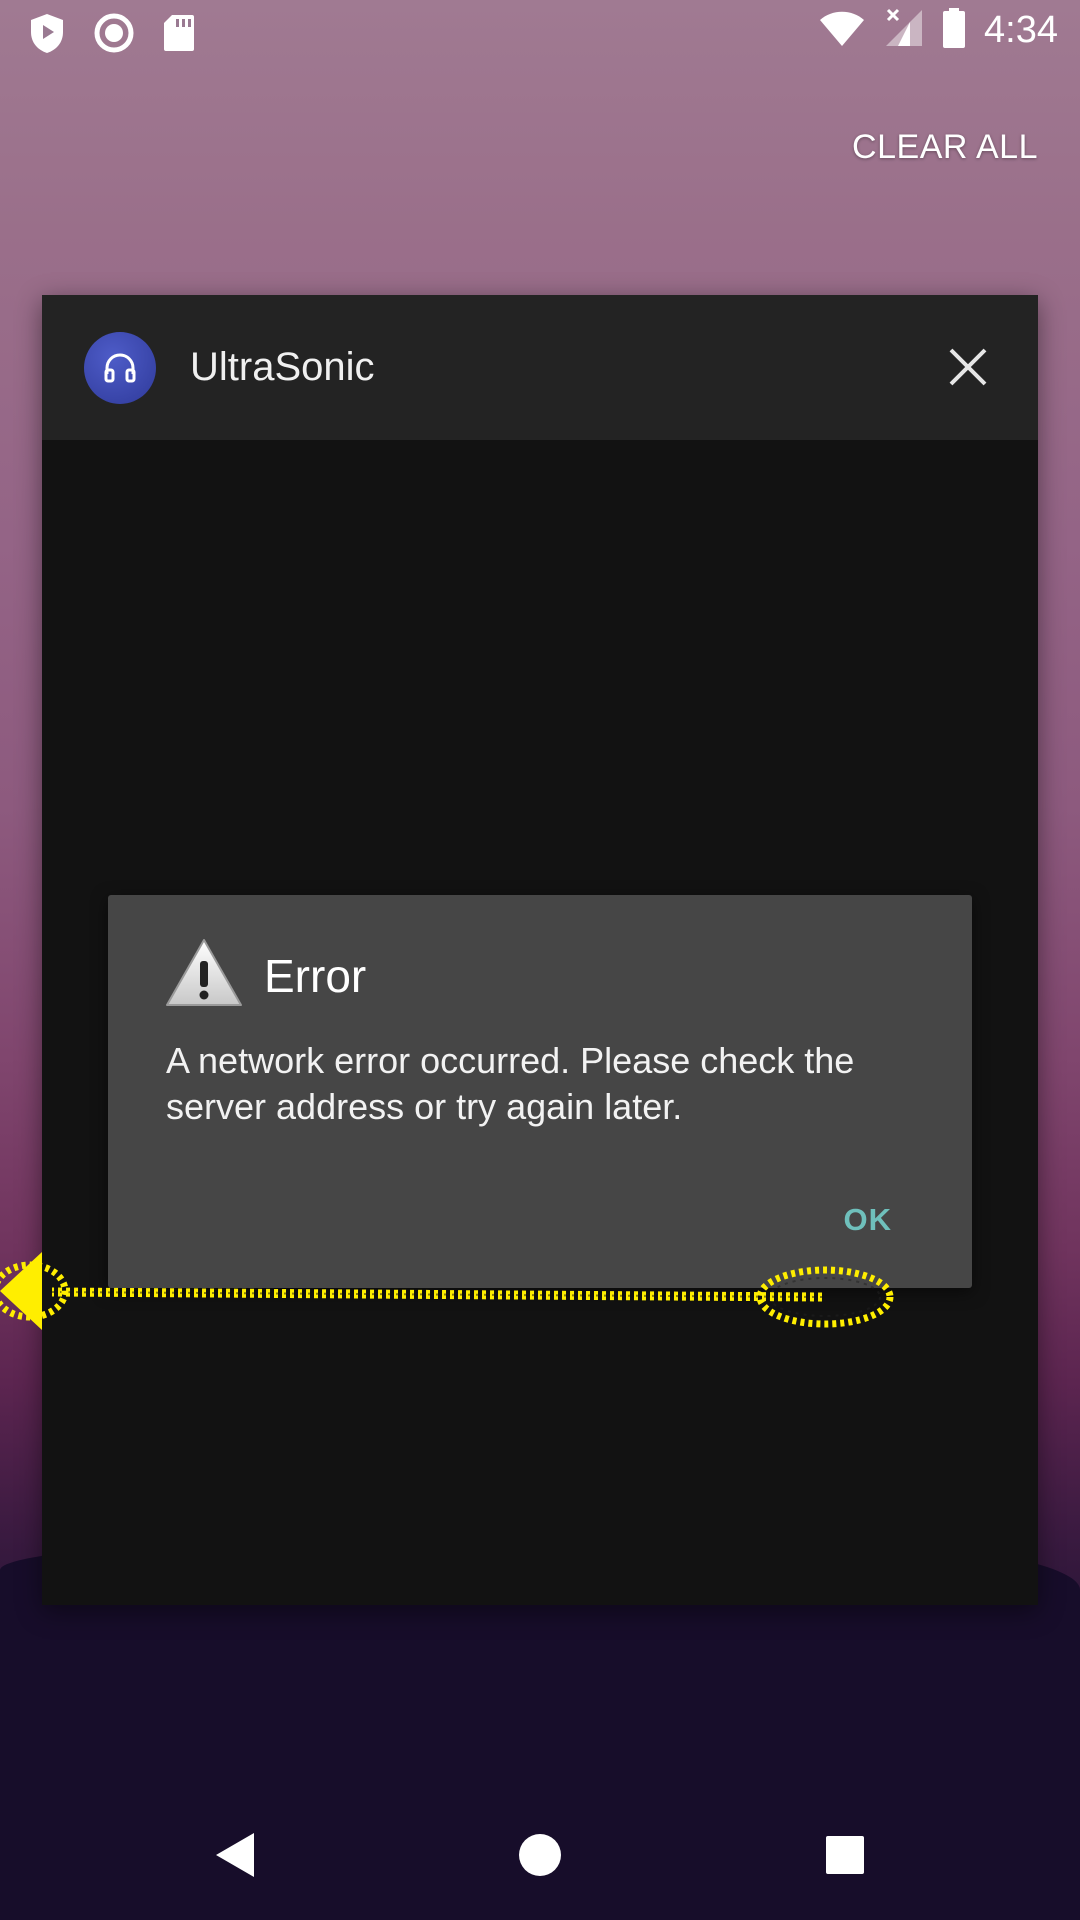 The image size is (1080, 1920). What do you see at coordinates (842, 30) in the screenshot?
I see `wifi-icon` at bounding box center [842, 30].